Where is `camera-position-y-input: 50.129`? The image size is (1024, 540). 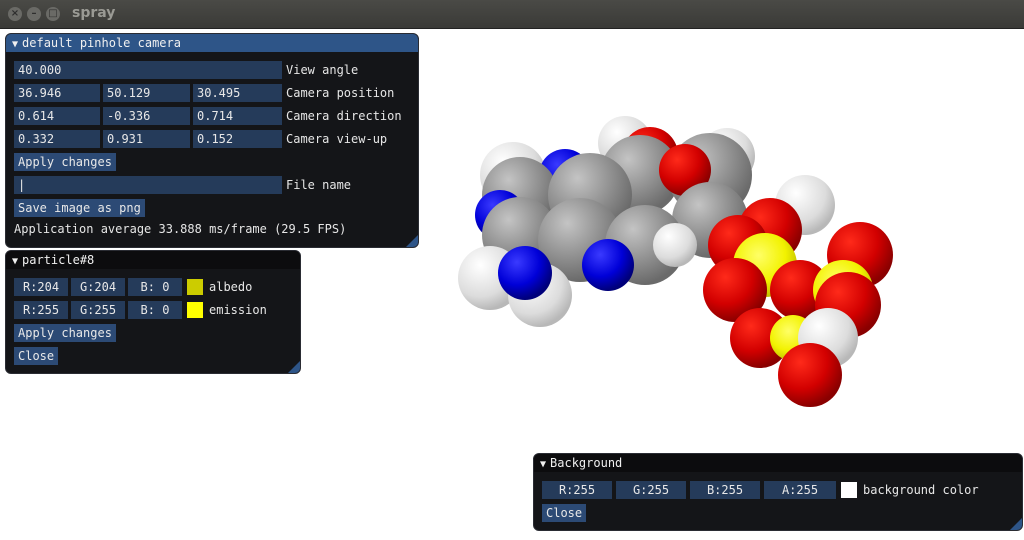 camera-position-y-input: 50.129 is located at coordinates (146, 93).